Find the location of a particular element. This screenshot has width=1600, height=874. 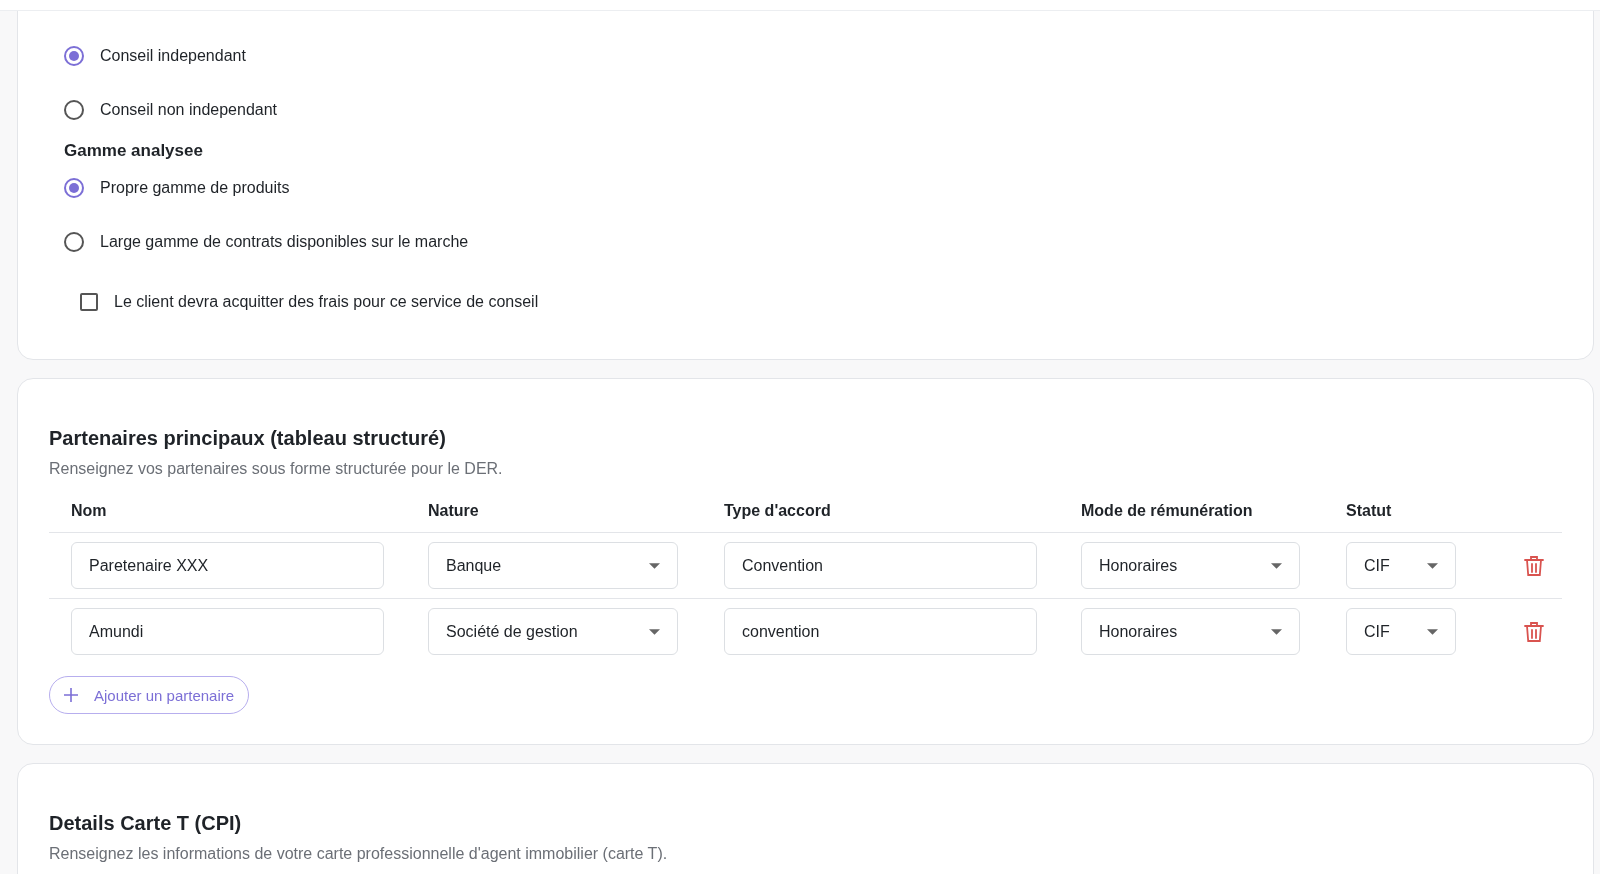

section-subtitle: Renseignez vos partenaires sous forme structurée pour le DER. is located at coordinates (276, 469).